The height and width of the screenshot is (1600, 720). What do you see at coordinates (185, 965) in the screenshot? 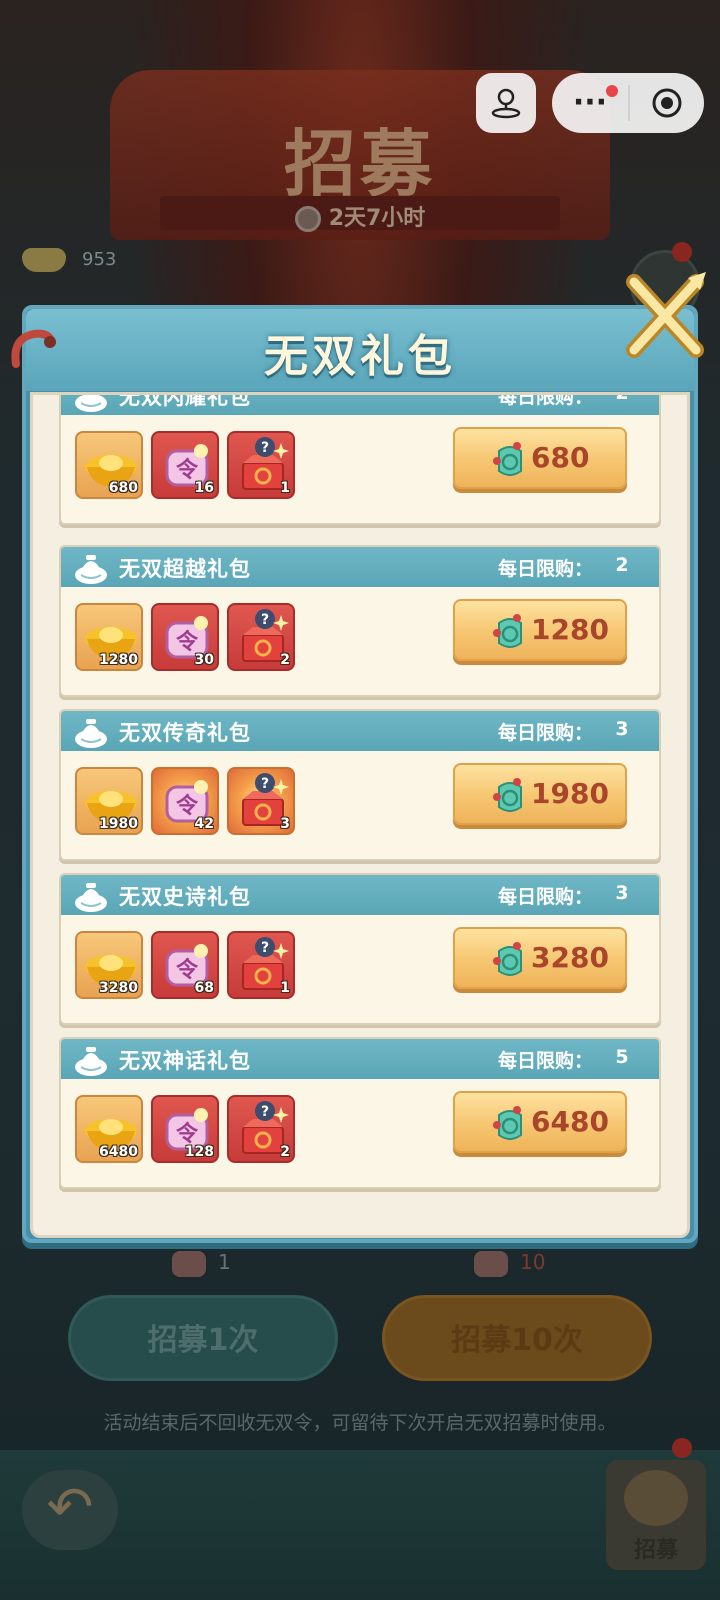
I see `recruit-token-item: 令 68` at bounding box center [185, 965].